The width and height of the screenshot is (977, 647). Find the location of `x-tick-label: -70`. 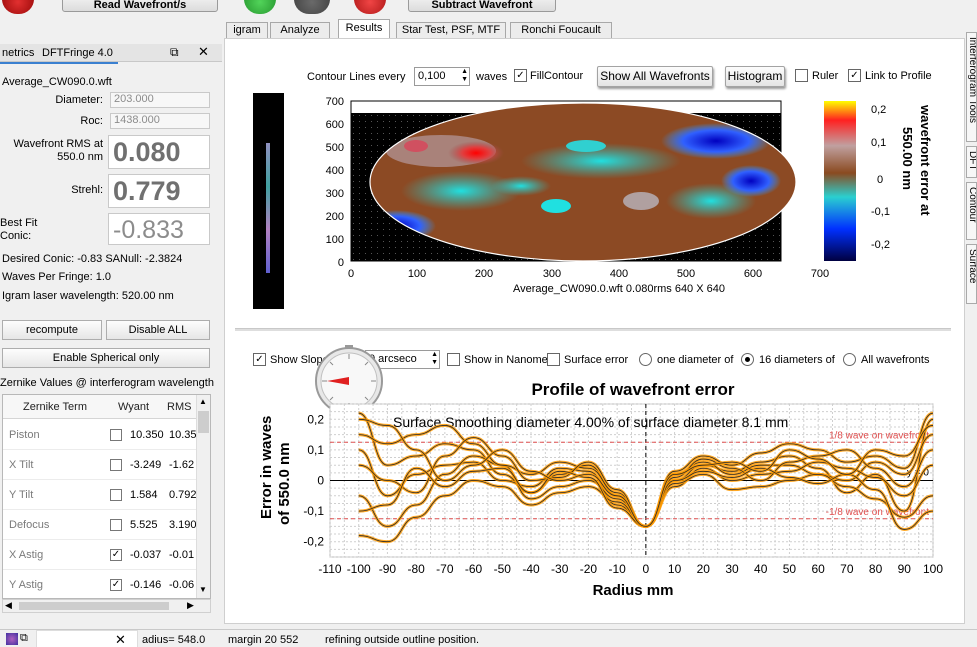

x-tick-label: -70 is located at coordinates (445, 569).